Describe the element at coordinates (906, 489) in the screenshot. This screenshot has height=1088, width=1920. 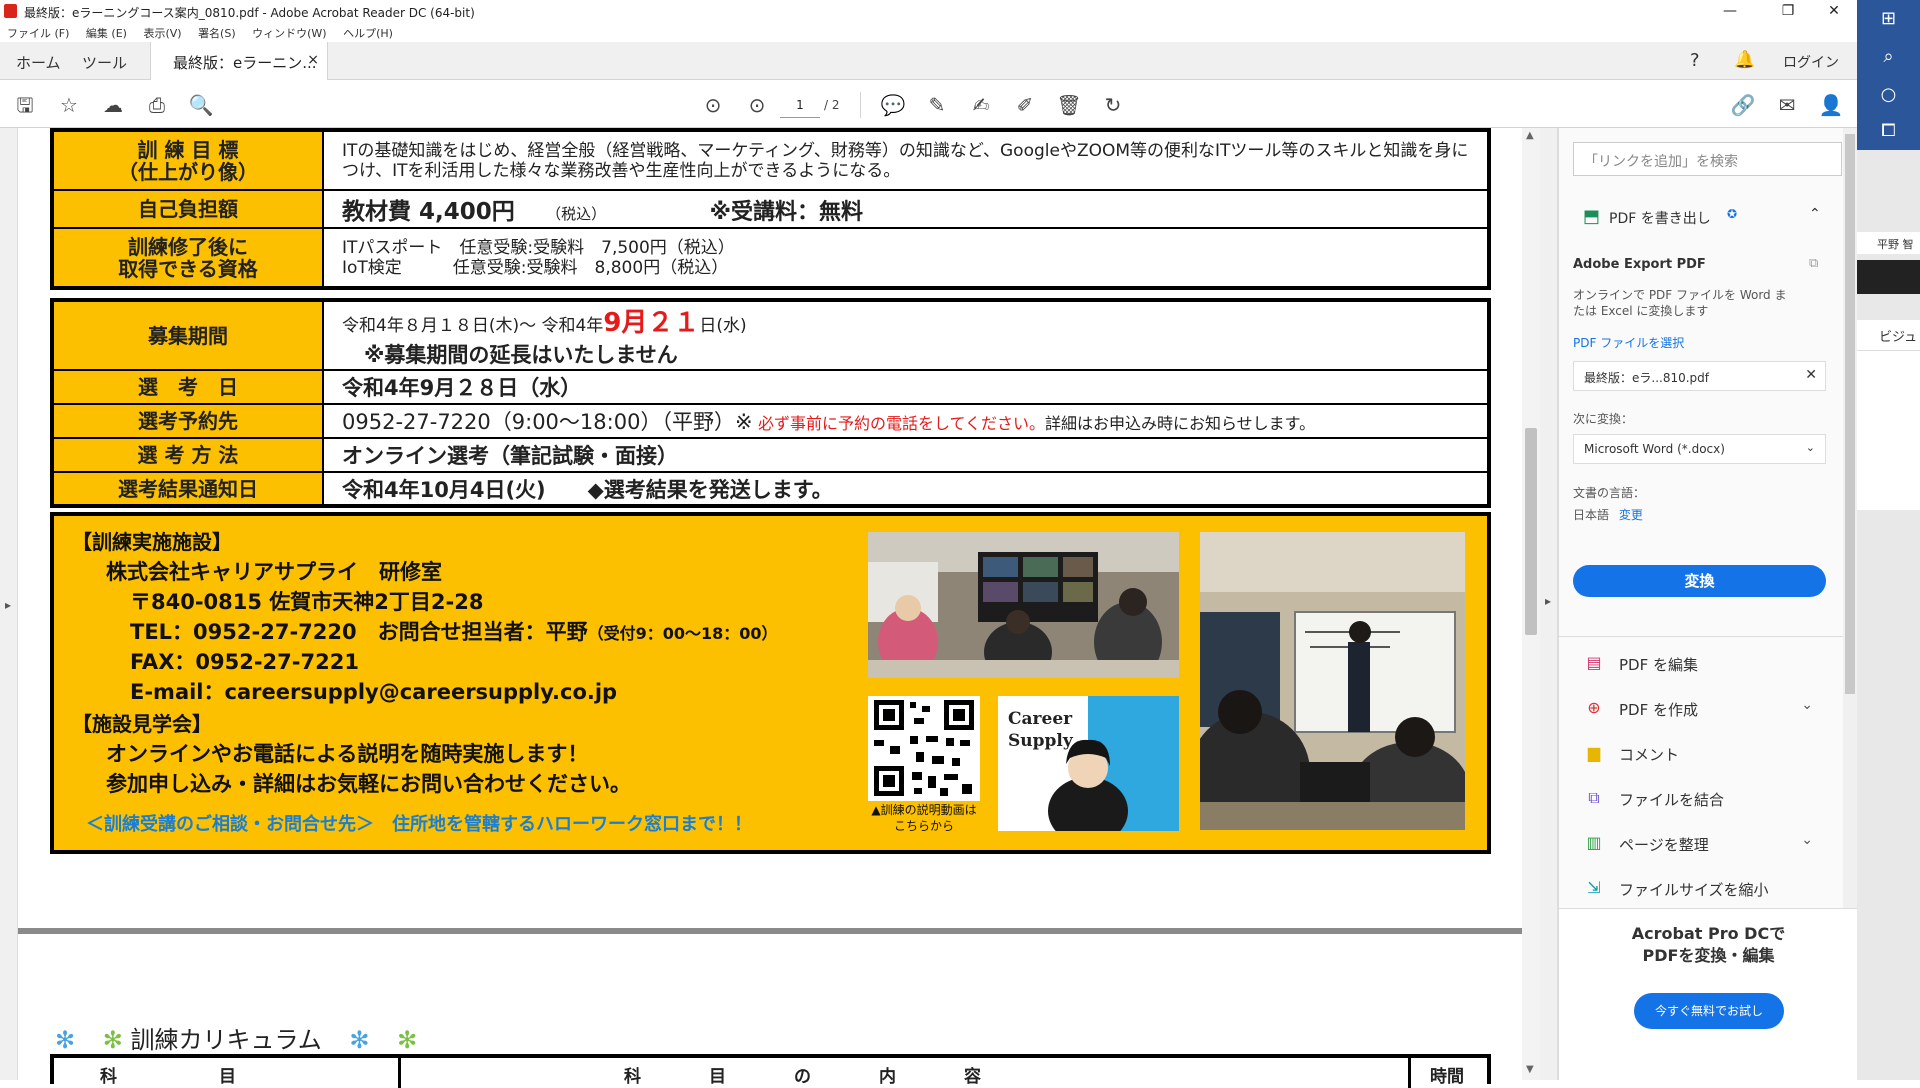
I see `value-result-date: 令和4年10月4日(火) ◆選考結果を発送します。` at that location.